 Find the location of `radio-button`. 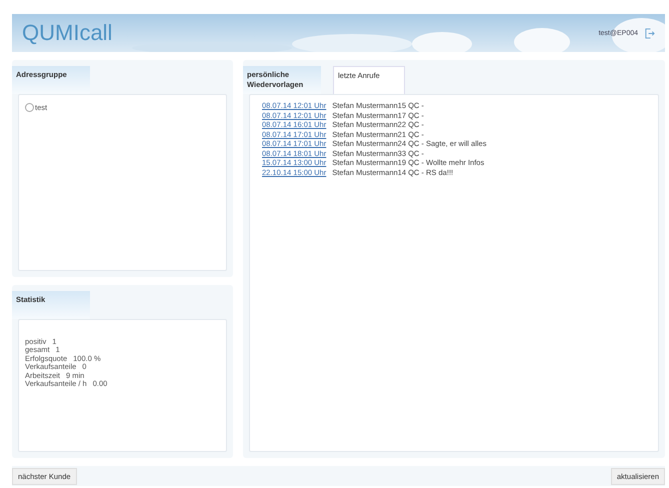

radio-button is located at coordinates (29, 107).